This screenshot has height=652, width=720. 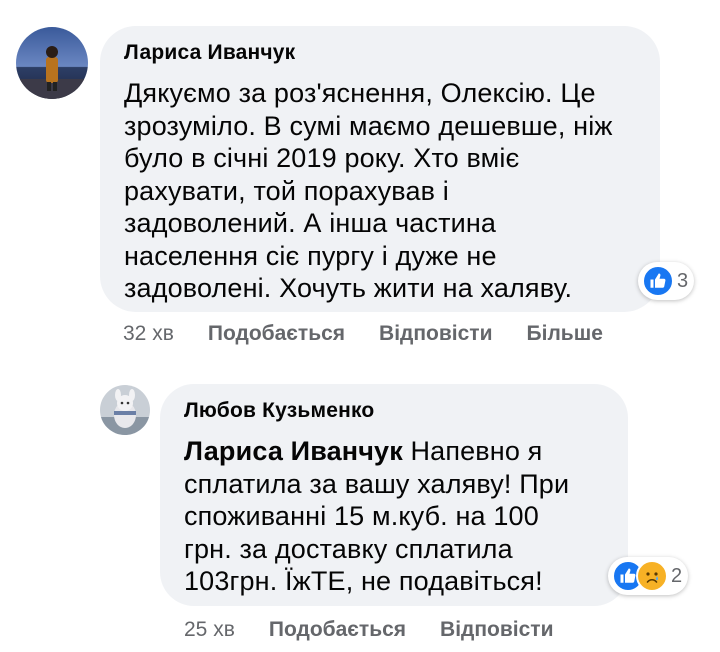 I want to click on reaction-count: 2, so click(x=677, y=575).